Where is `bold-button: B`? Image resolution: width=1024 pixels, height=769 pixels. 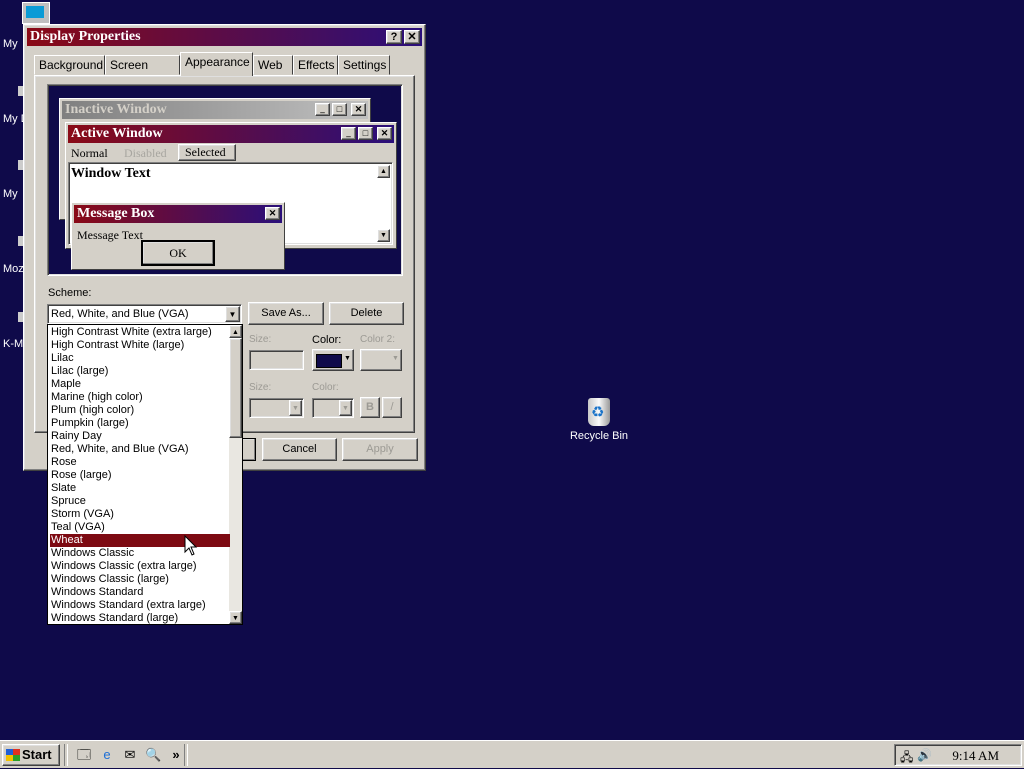 bold-button: B is located at coordinates (370, 407).